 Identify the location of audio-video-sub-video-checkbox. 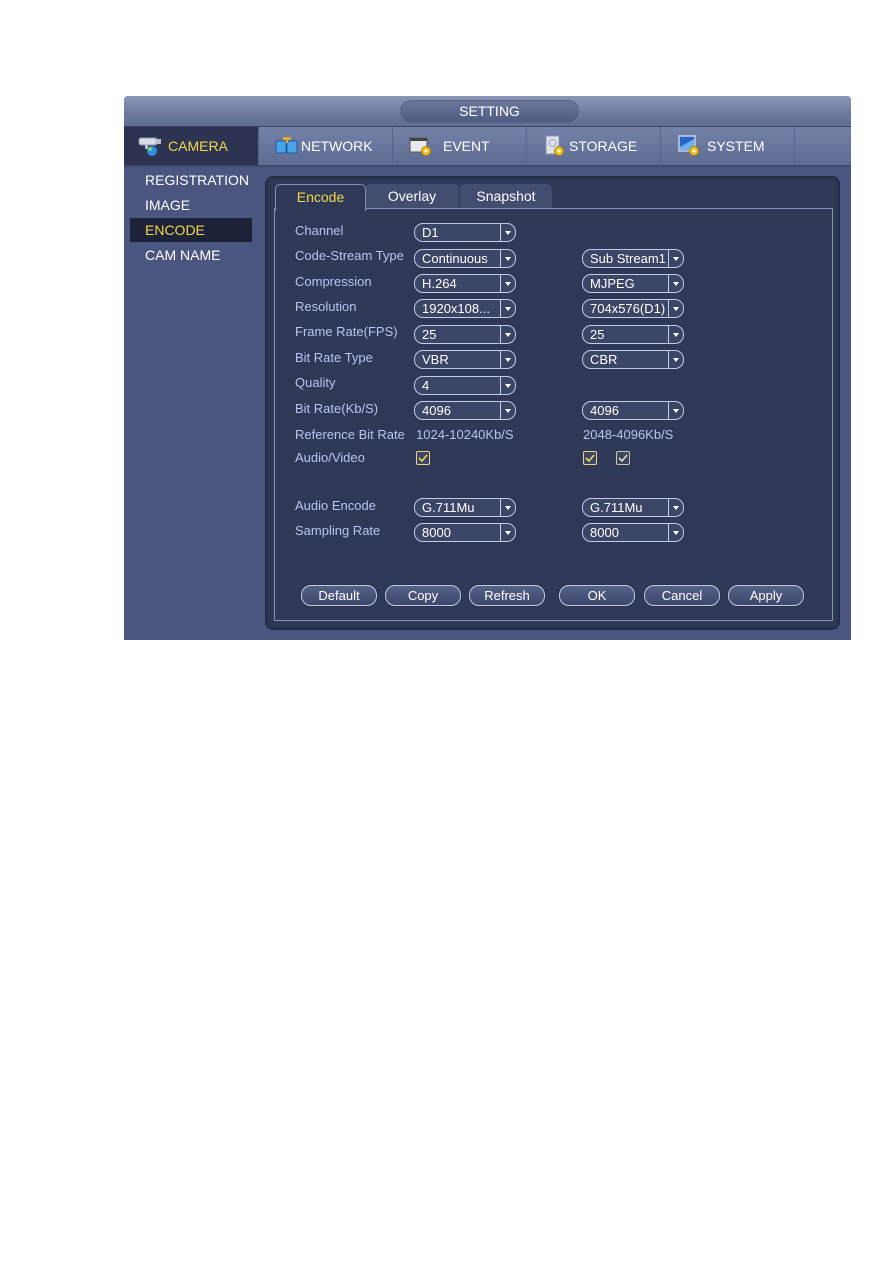
(623, 458).